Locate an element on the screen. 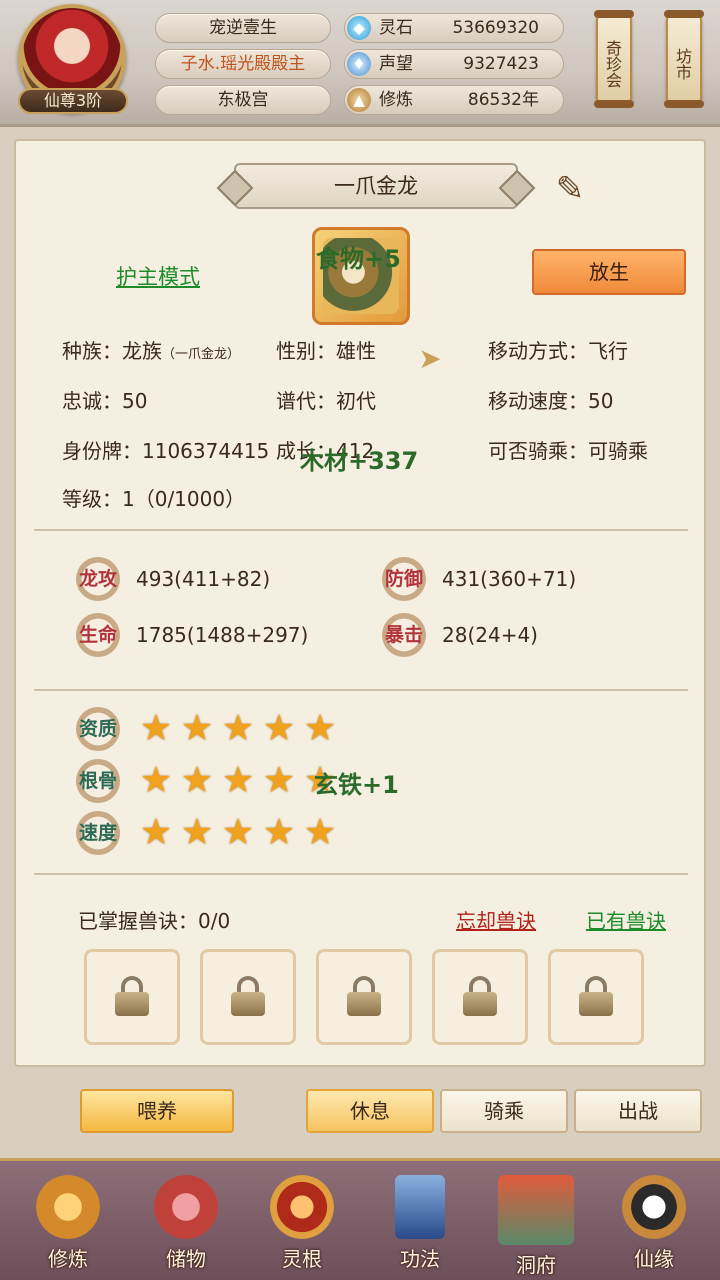 The height and width of the screenshot is (1280, 720). star-rating-bone: ★ ★ ★ ★ ★ is located at coordinates (238, 781).